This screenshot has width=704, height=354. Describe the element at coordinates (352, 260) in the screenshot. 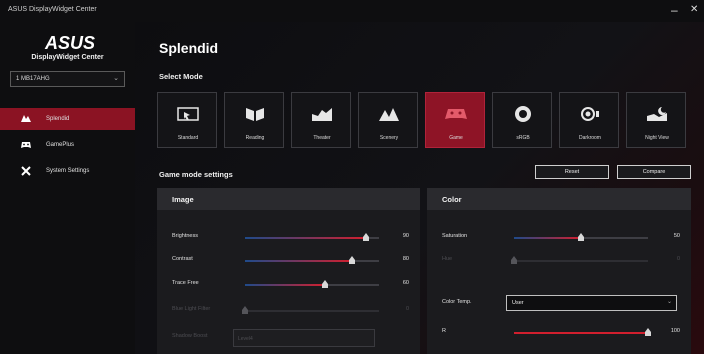

I see `contrast-slider-handle` at that location.